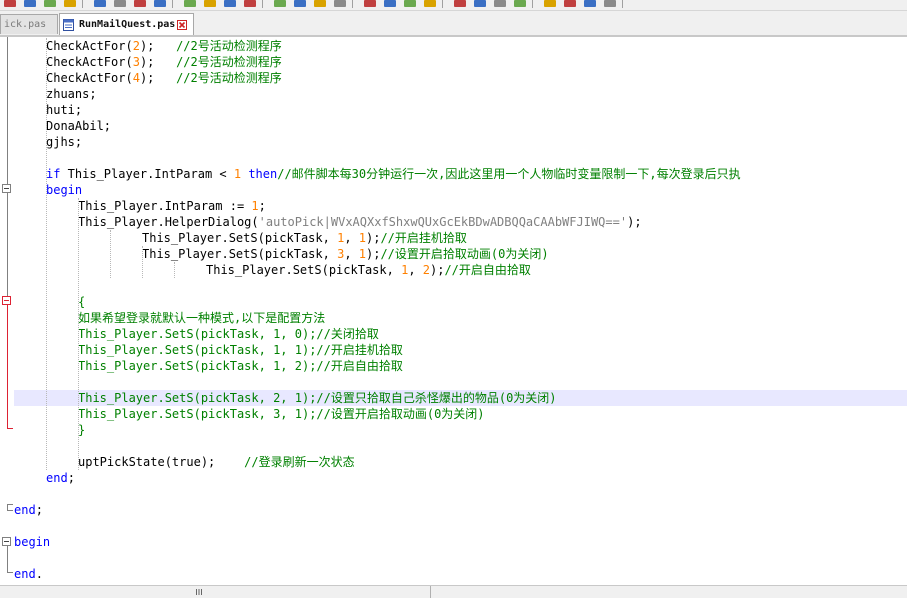 This screenshot has height=598, width=907. Describe the element at coordinates (201, 318) in the screenshot. I see `code-line: 如果希望登录就默认一种模式,以下是配置方法` at that location.